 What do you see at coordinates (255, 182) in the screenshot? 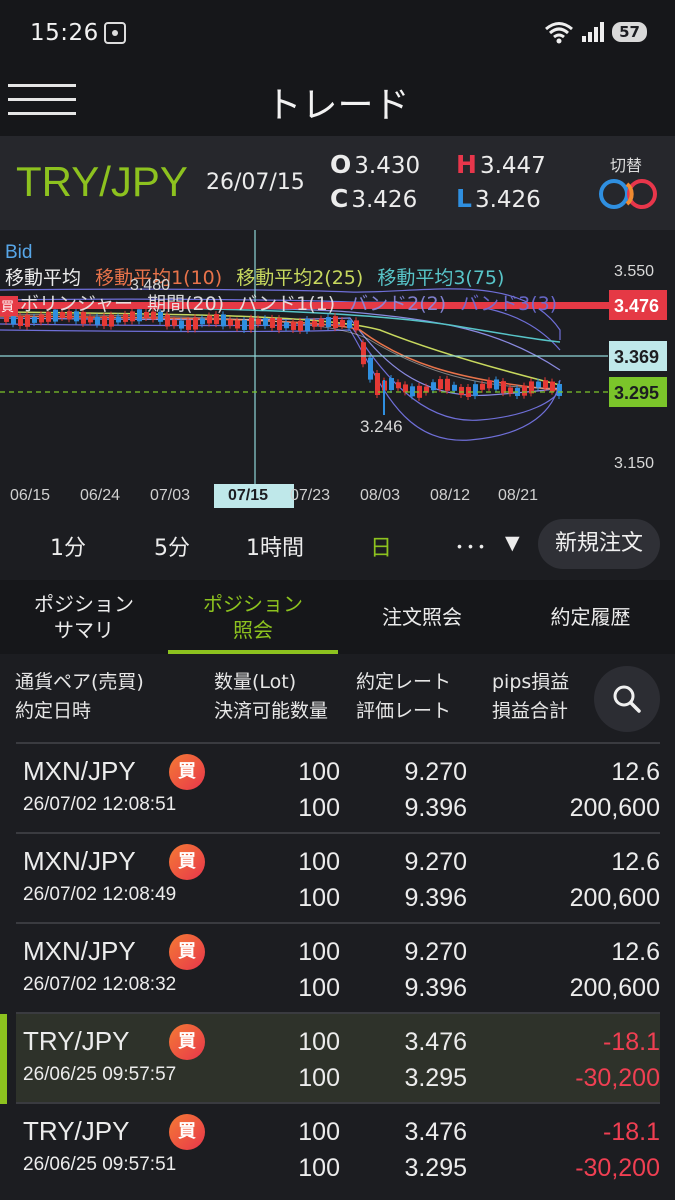
I see `quote-date: 26/07/15` at bounding box center [255, 182].